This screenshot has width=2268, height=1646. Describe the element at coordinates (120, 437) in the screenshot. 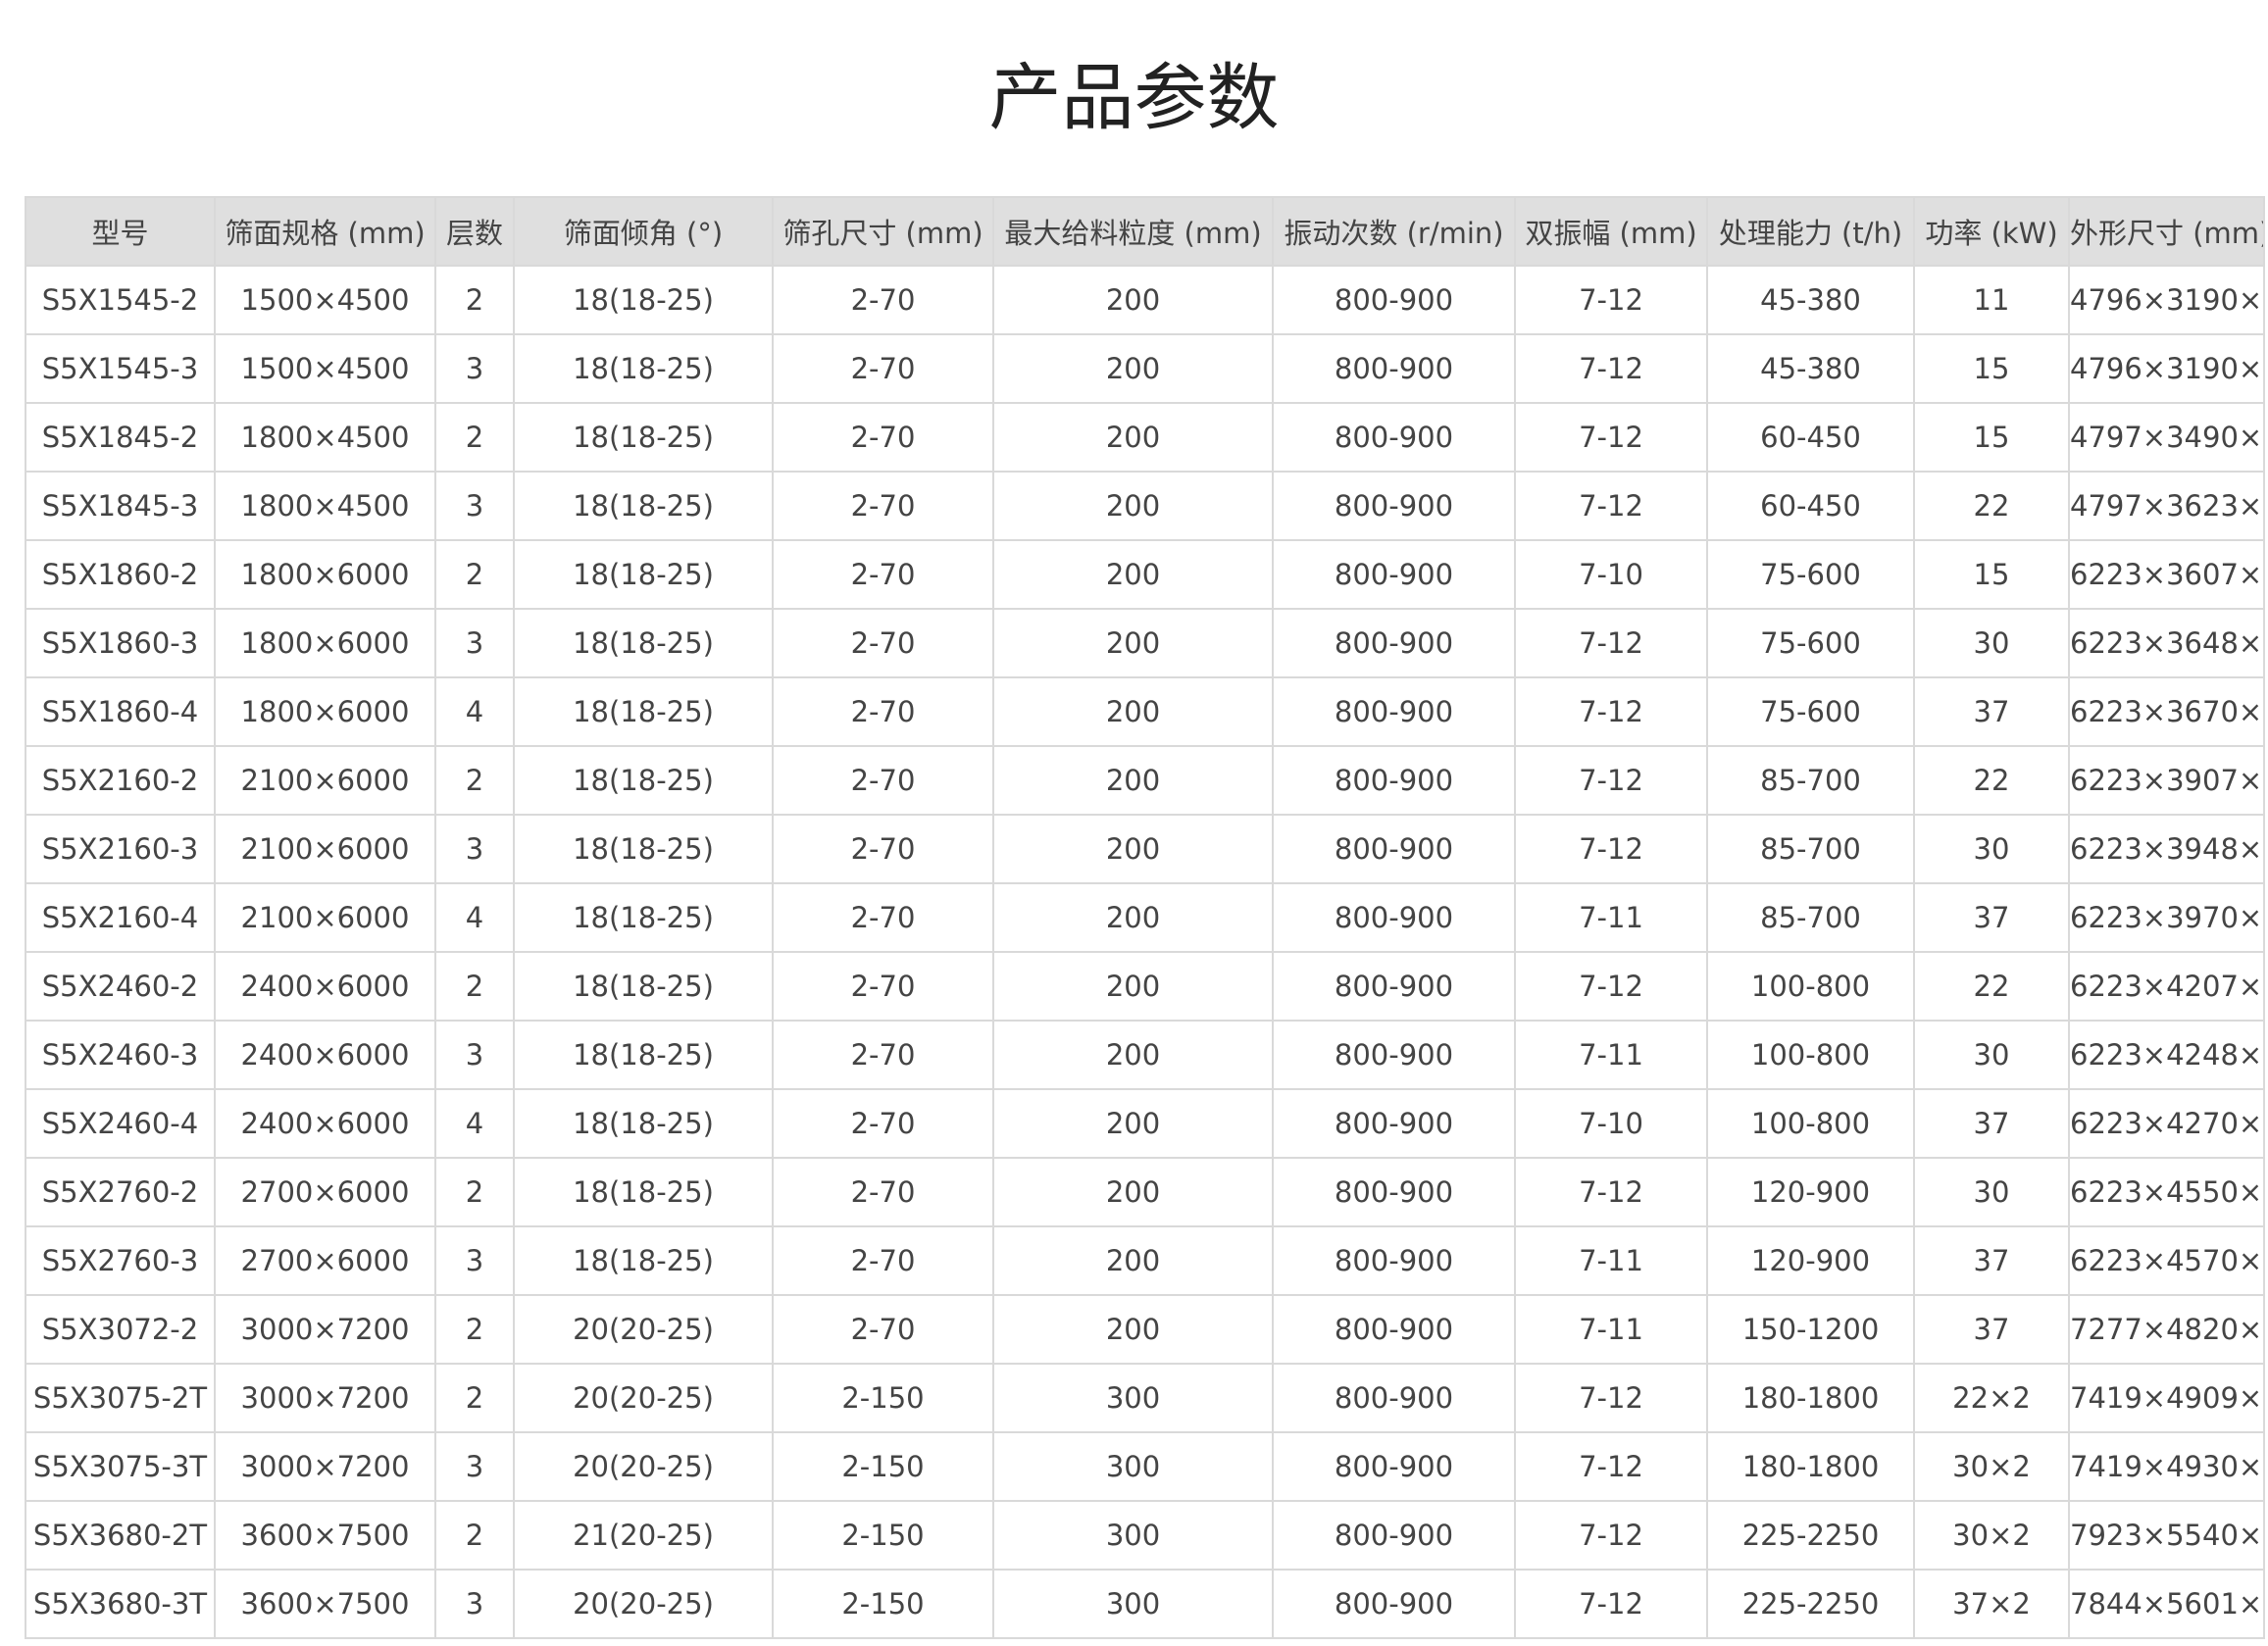

I see `model-cell: S5X1845-2` at that location.